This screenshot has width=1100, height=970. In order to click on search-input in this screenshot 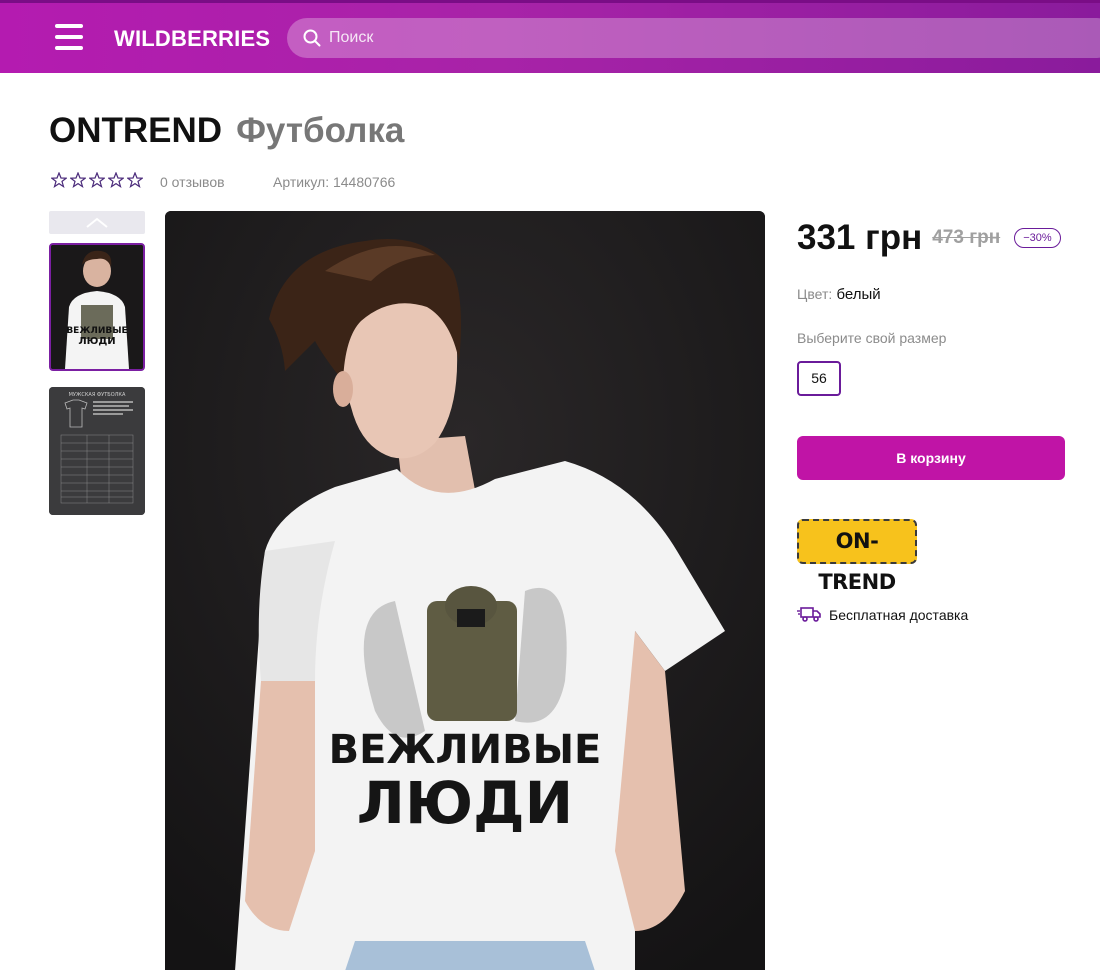, I will do `click(709, 38)`.